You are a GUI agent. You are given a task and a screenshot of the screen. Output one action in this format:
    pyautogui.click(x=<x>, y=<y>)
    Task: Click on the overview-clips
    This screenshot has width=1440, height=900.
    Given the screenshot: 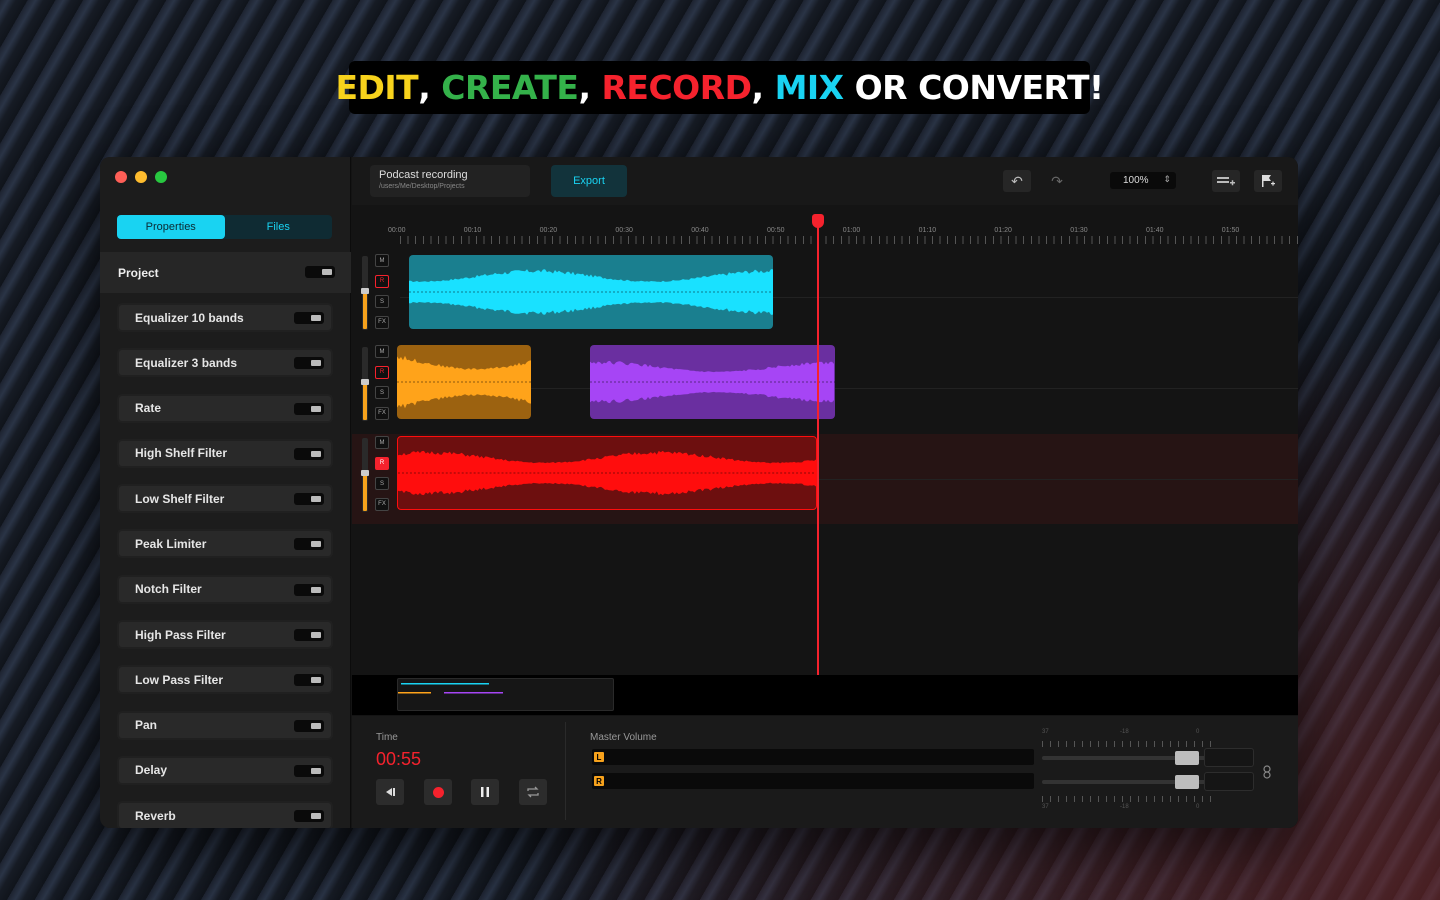 What is the action you would take?
    pyautogui.click(x=450, y=688)
    